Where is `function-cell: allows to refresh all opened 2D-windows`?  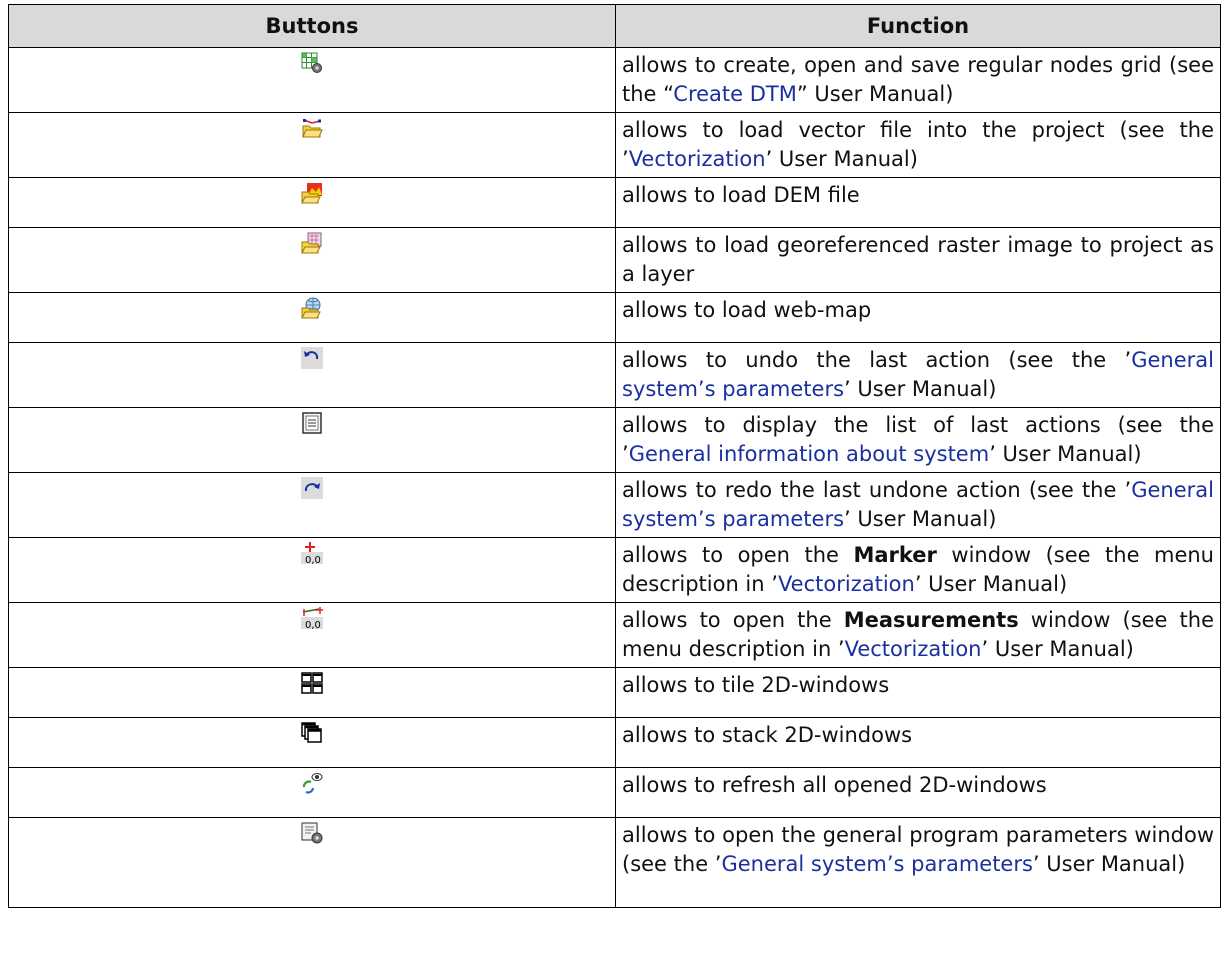 function-cell: allows to refresh all opened 2D-windows is located at coordinates (918, 792).